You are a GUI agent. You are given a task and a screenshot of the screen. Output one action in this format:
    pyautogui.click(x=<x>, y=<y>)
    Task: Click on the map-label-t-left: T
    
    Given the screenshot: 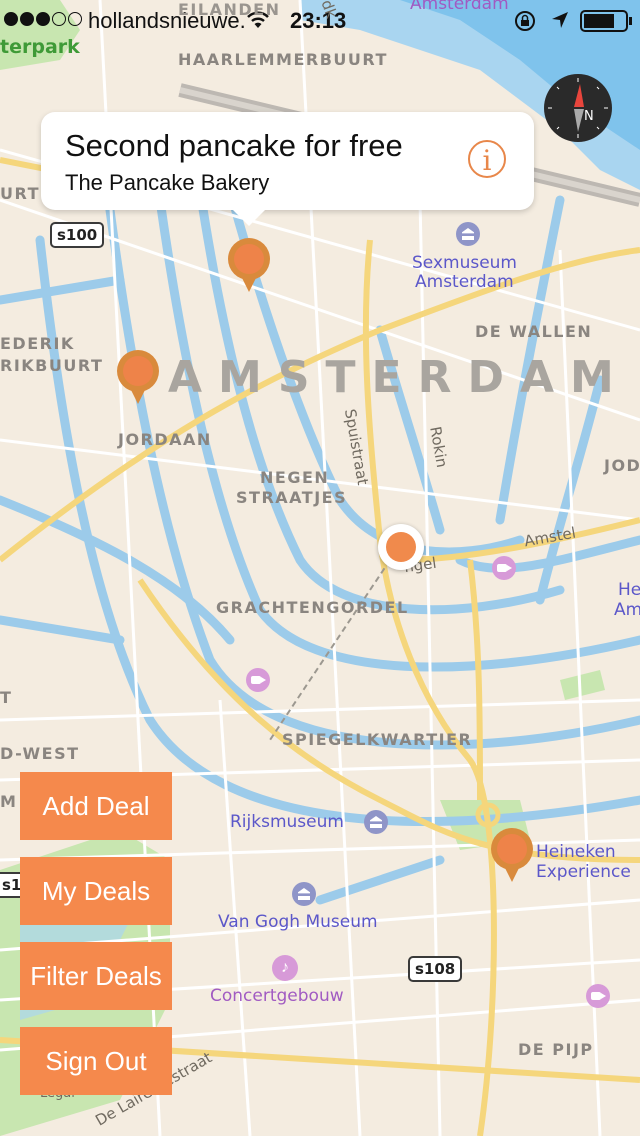 What is the action you would take?
    pyautogui.click(x=6, y=697)
    